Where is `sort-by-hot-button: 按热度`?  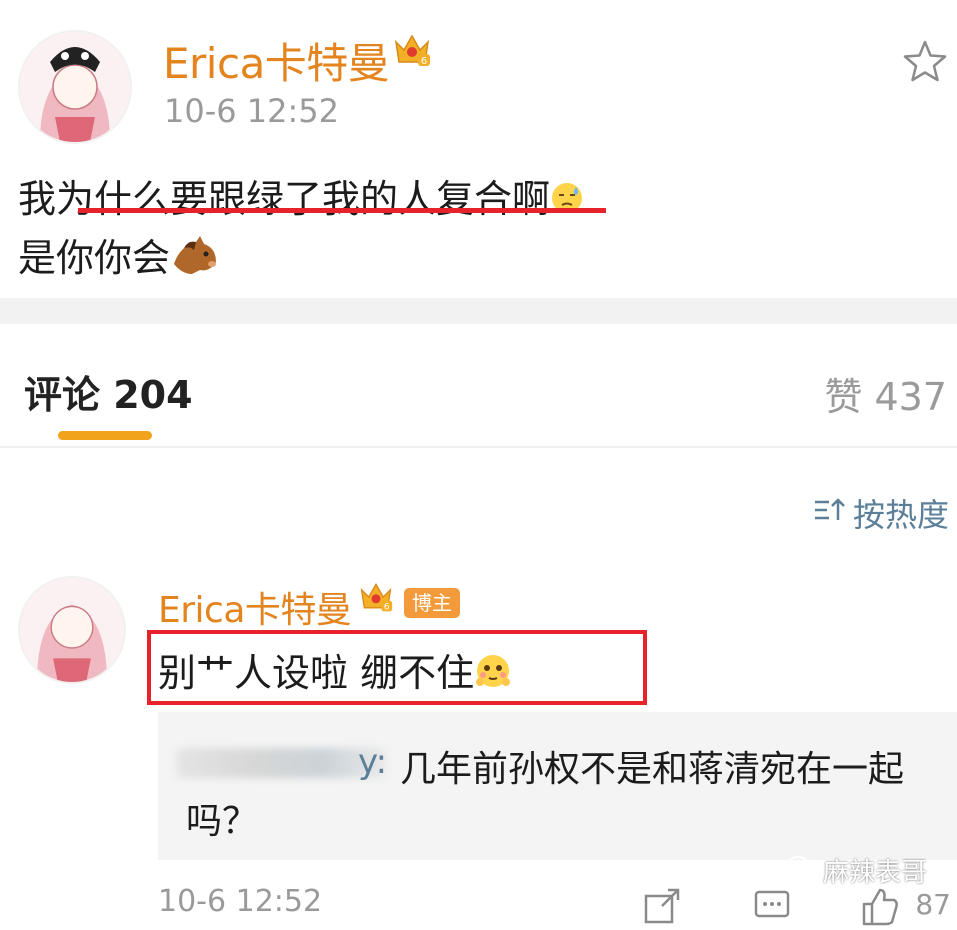 sort-by-hot-button: 按热度 is located at coordinates (881, 513).